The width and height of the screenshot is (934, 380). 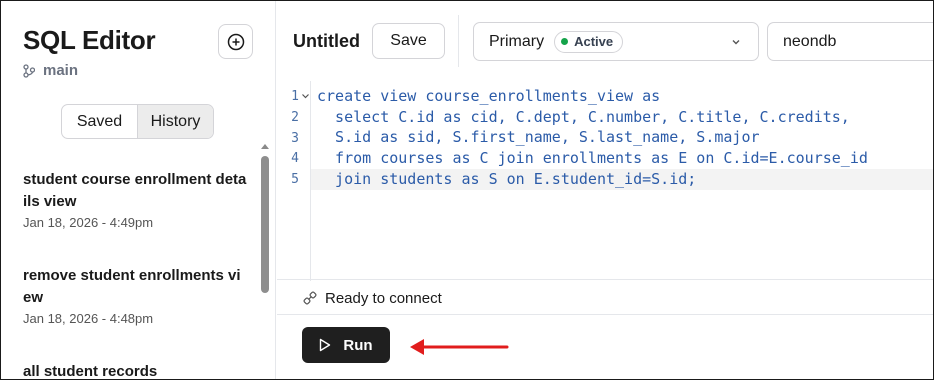 What do you see at coordinates (326, 41) in the screenshot?
I see `query-title: Untitled` at bounding box center [326, 41].